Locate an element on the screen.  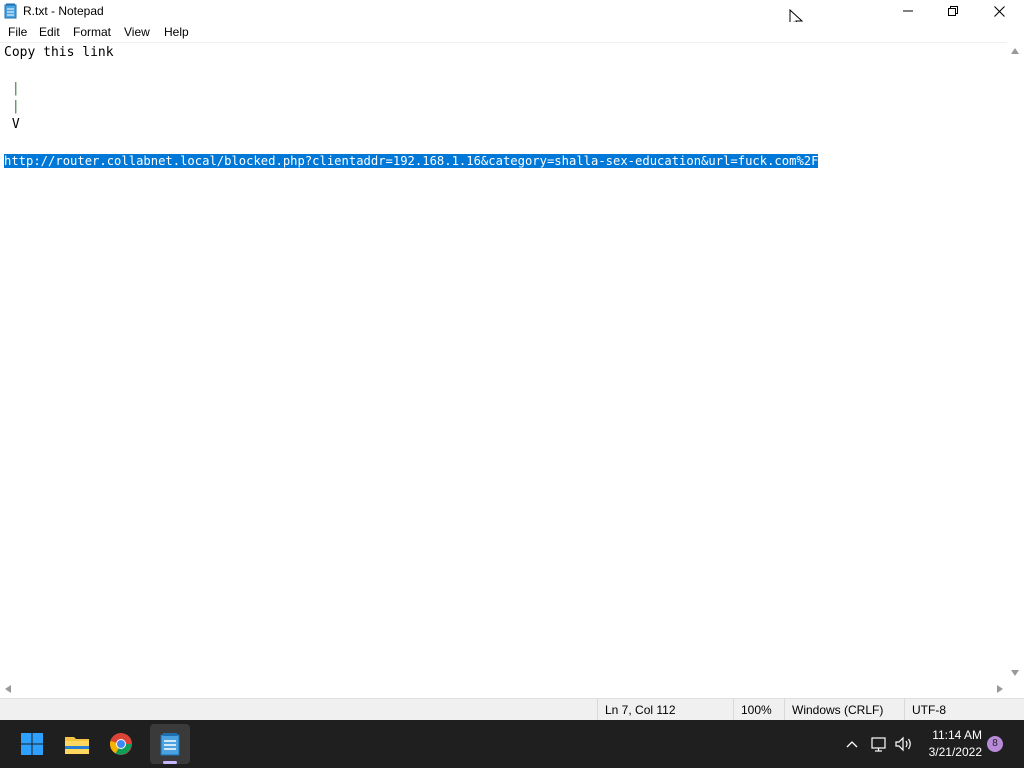
notification-badge: 8 is located at coordinates (995, 744).